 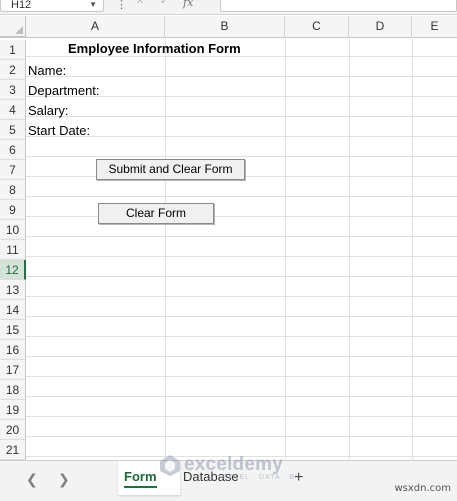 I want to click on tab-form: Form, so click(x=140, y=477).